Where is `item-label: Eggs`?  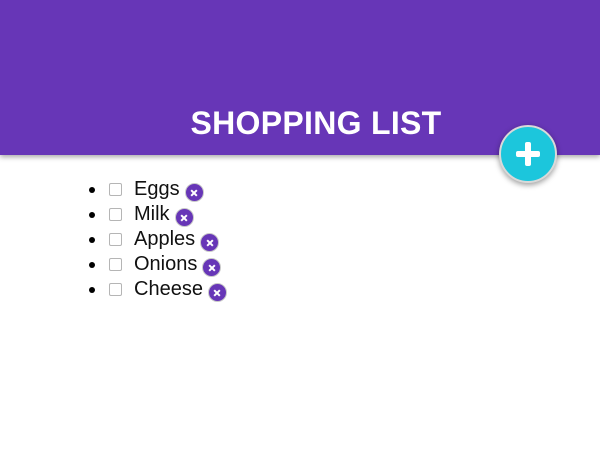 item-label: Eggs is located at coordinates (157, 189).